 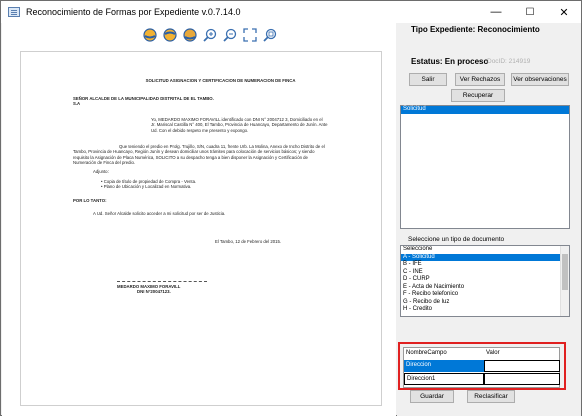 I want to click on scroll-thumb, so click(x=565, y=272).